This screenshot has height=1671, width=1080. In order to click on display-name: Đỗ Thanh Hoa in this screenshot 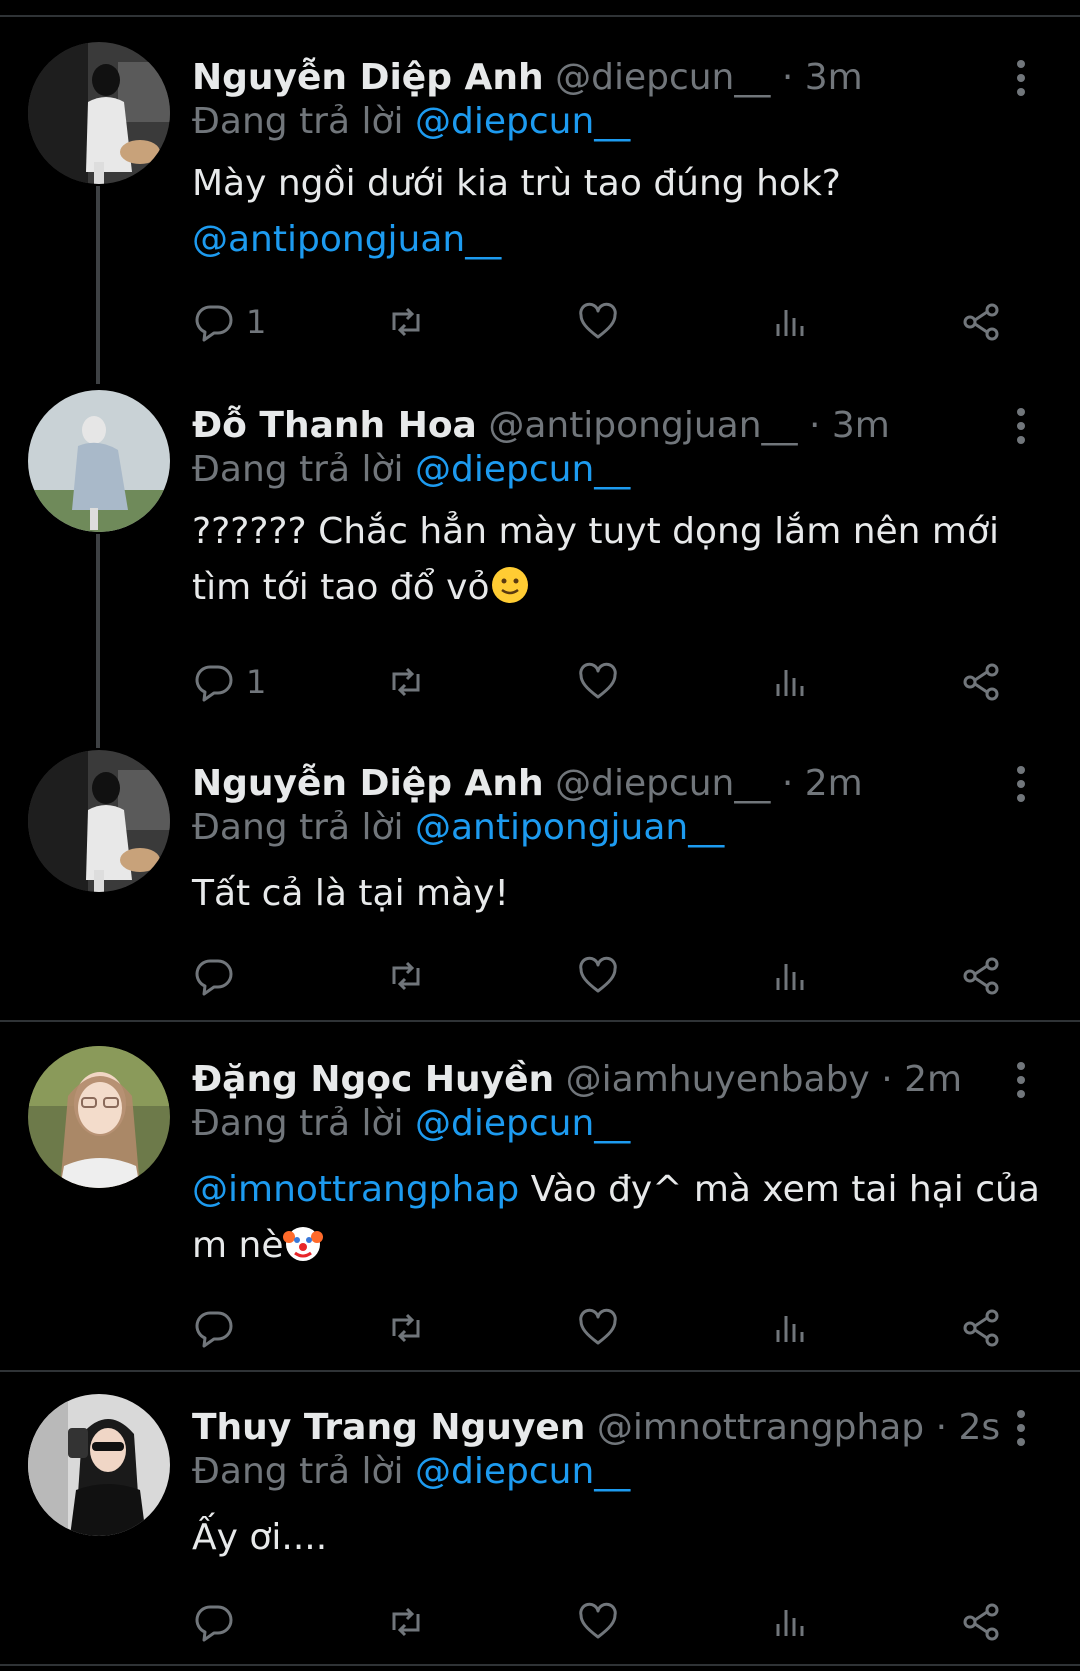, I will do `click(334, 425)`.